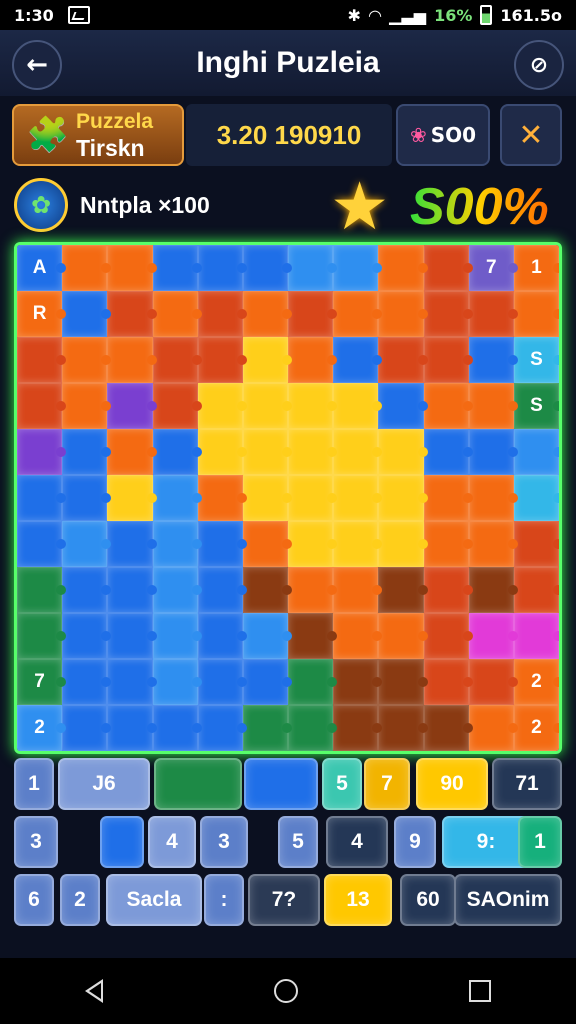 The image size is (576, 1024). Describe the element at coordinates (415, 842) in the screenshot. I see `puzzle-piece: 9` at that location.